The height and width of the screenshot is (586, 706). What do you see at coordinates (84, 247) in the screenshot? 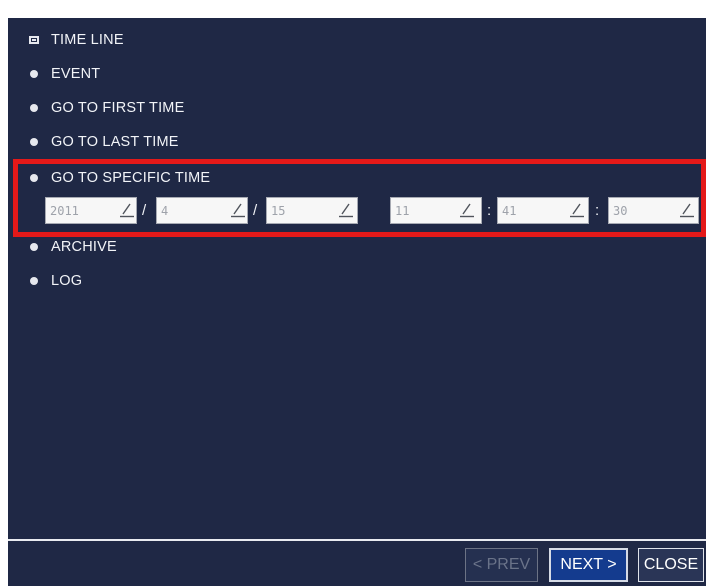
I see `menu-item-label: ARCHIVE` at bounding box center [84, 247].